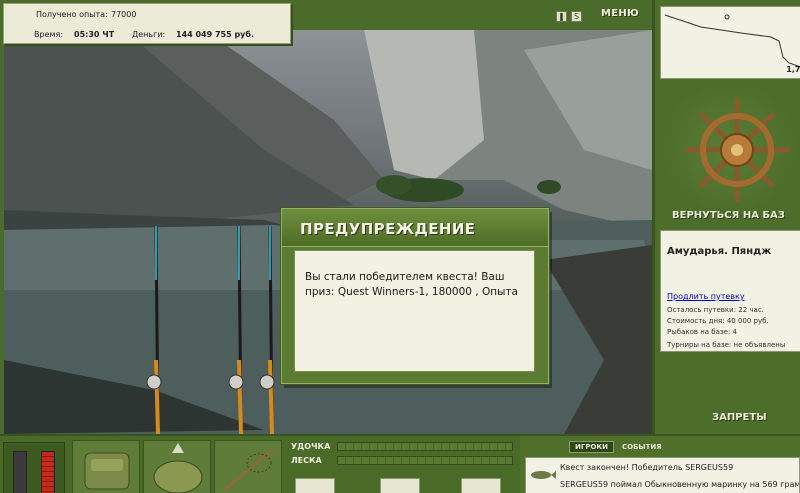 Image resolution: width=800 pixels, height=493 pixels. Describe the element at coordinates (718, 321) in the screenshot. I see `day-cost-text: Стоимость дня: 40 000 руб.` at that location.